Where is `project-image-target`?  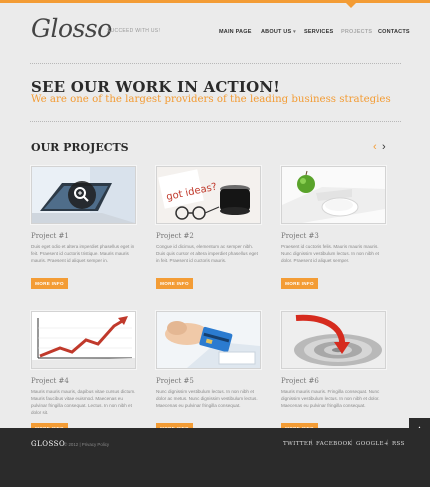 project-image-target is located at coordinates (333, 340).